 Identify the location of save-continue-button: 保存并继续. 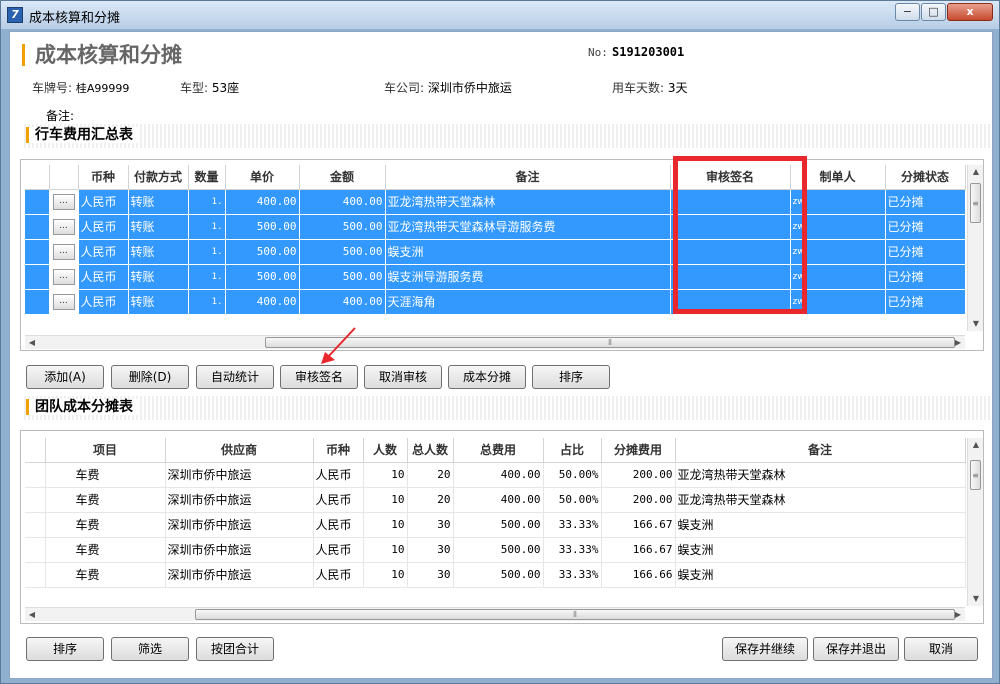
(765, 649).